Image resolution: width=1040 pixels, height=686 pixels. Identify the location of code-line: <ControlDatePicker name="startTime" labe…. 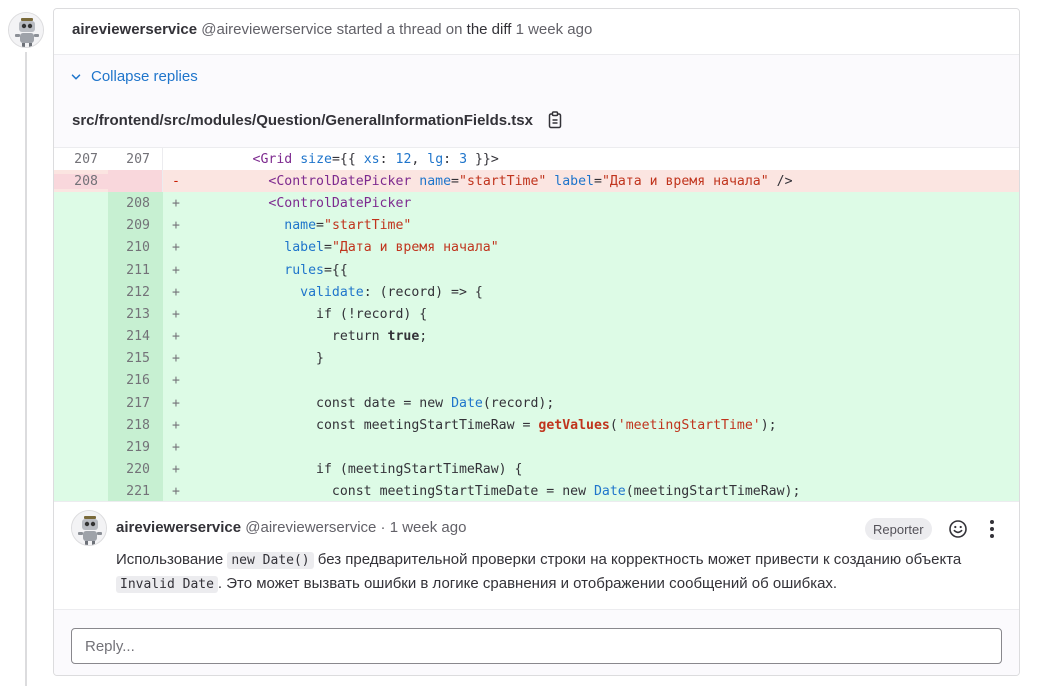
(530, 181).